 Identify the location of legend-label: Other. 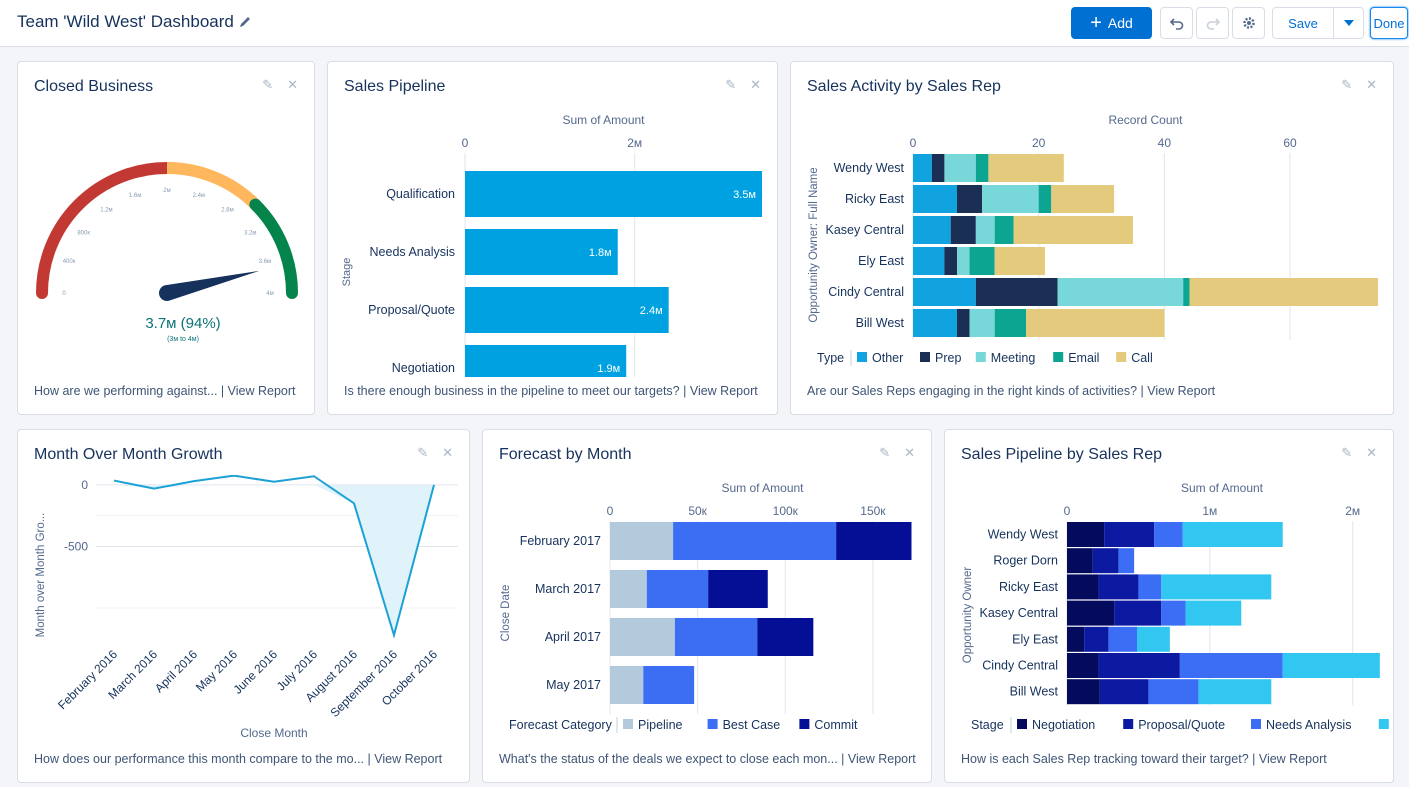
(887, 358).